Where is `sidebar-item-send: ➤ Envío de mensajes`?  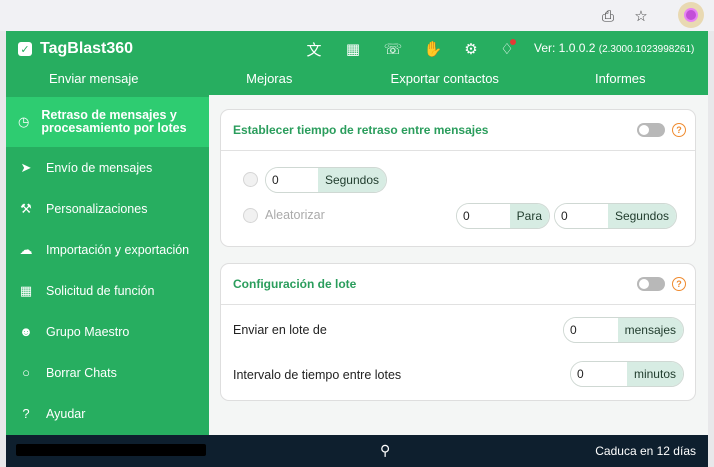 sidebar-item-send: ➤ Envío de mensajes is located at coordinates (107, 167).